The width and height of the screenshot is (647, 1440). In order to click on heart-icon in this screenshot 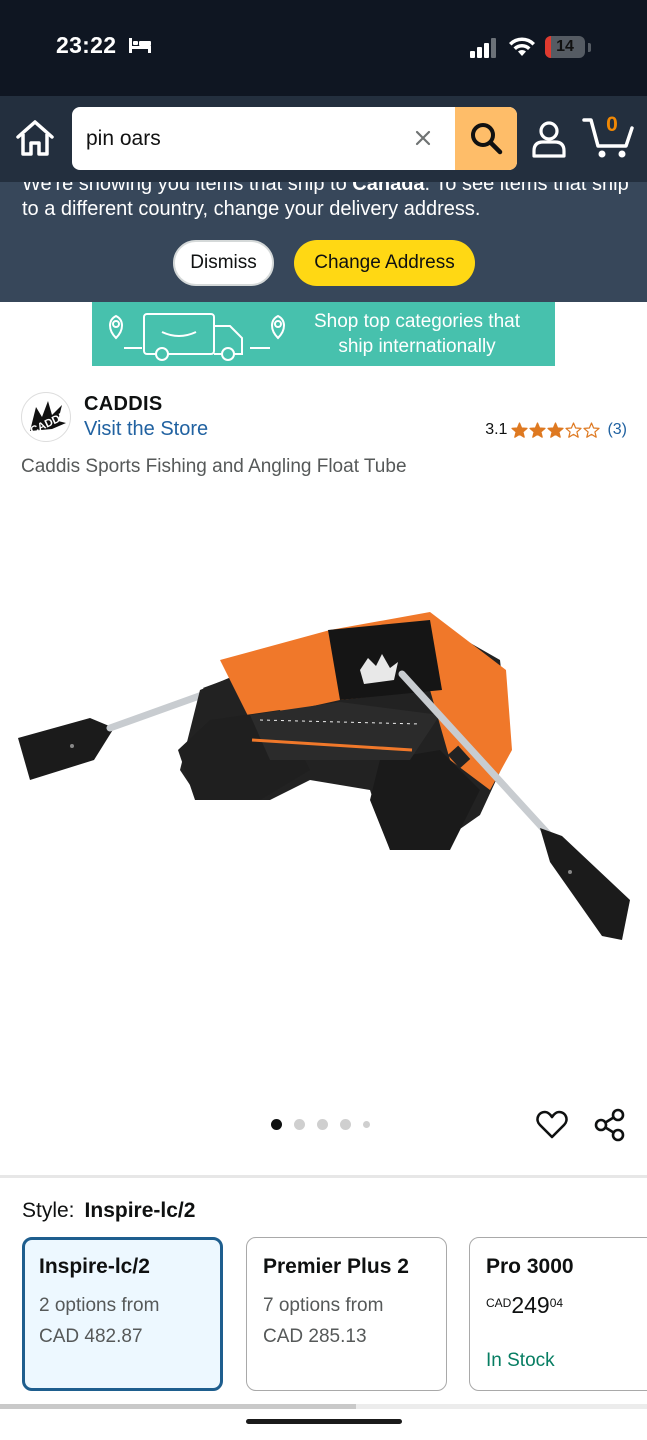, I will do `click(552, 1125)`.